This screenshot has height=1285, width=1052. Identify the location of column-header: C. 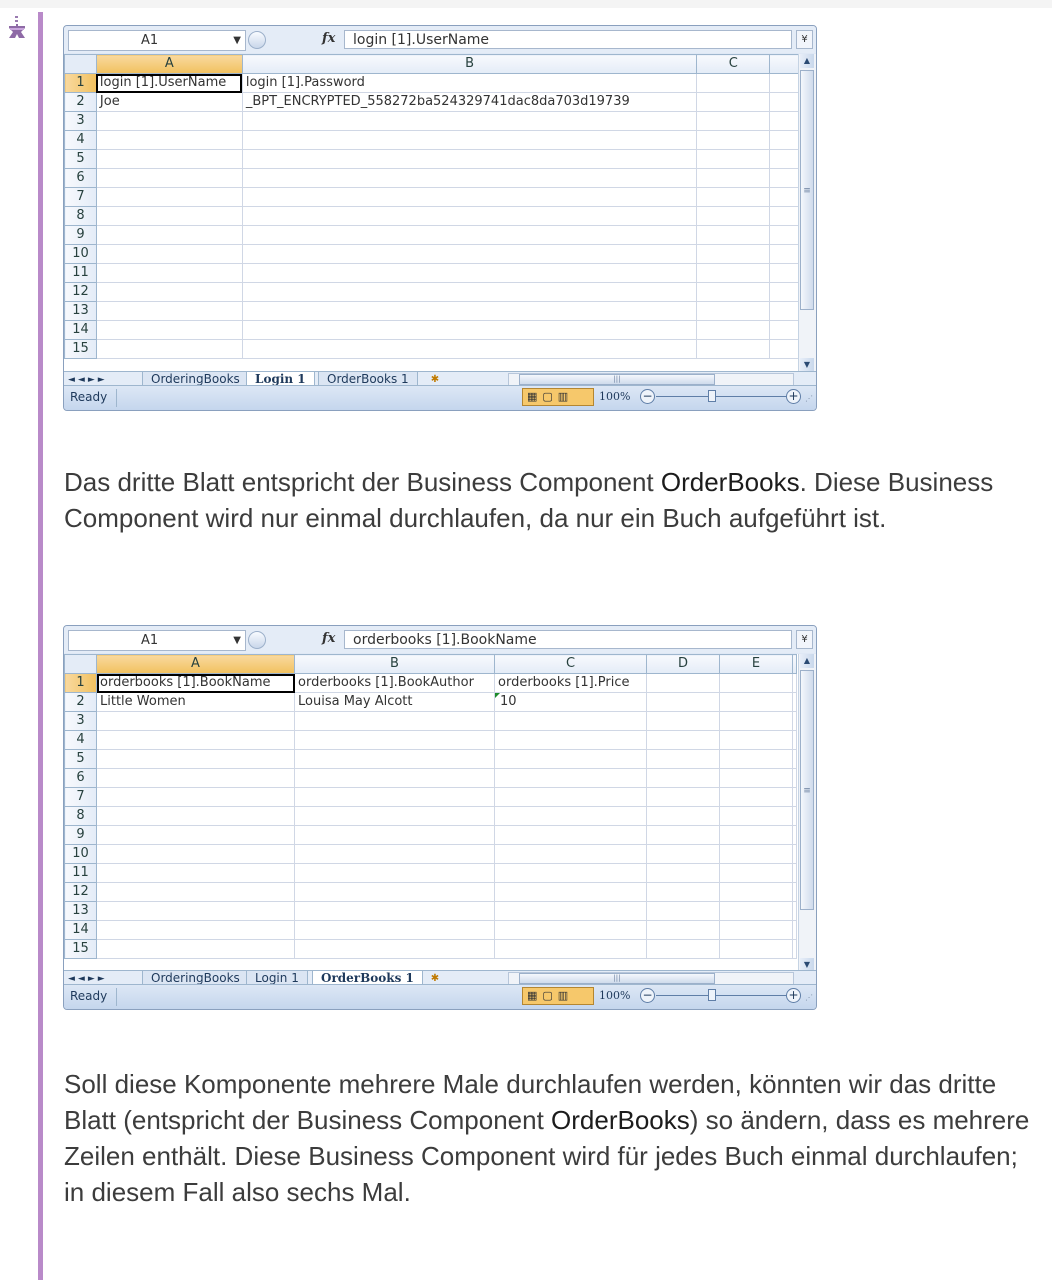
(733, 64).